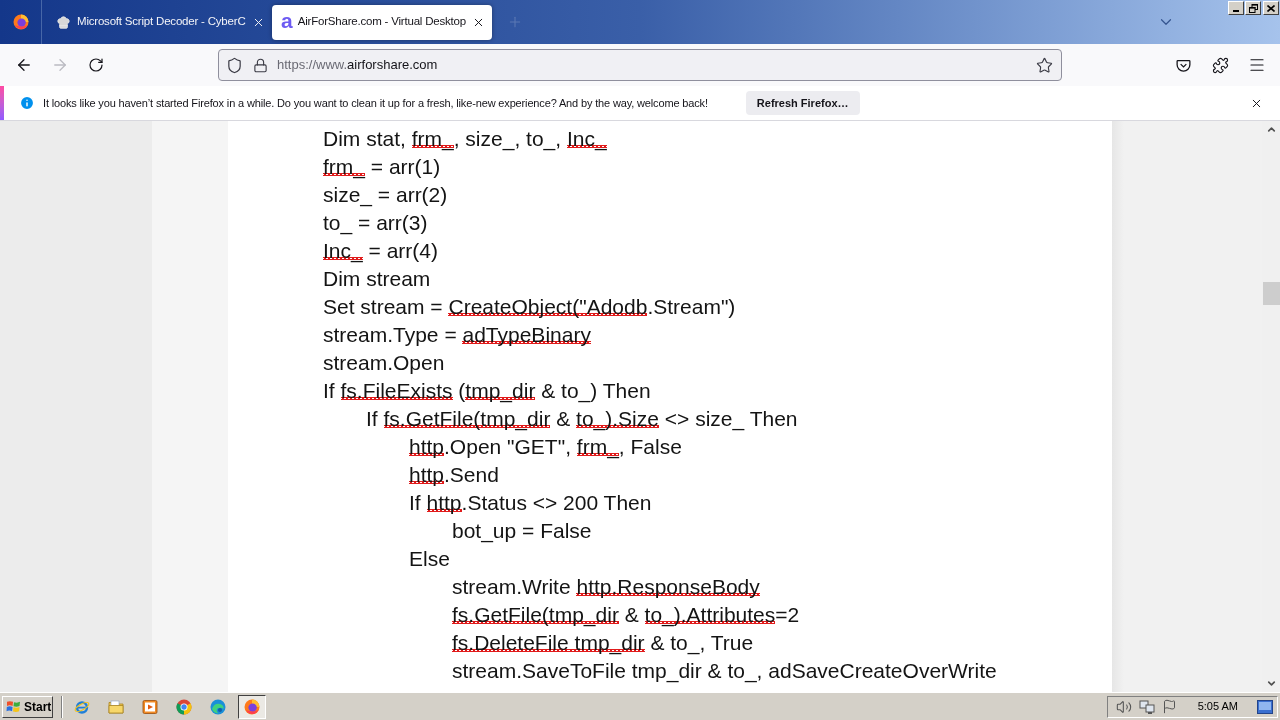 Image resolution: width=1280 pixels, height=720 pixels. I want to click on minimize-icon, so click(1236, 11).